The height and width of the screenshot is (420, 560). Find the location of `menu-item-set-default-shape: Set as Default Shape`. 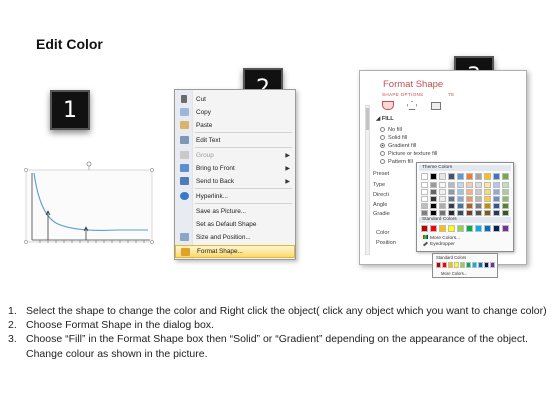

menu-item-set-default-shape: Set as Default Shape is located at coordinates (235, 224).